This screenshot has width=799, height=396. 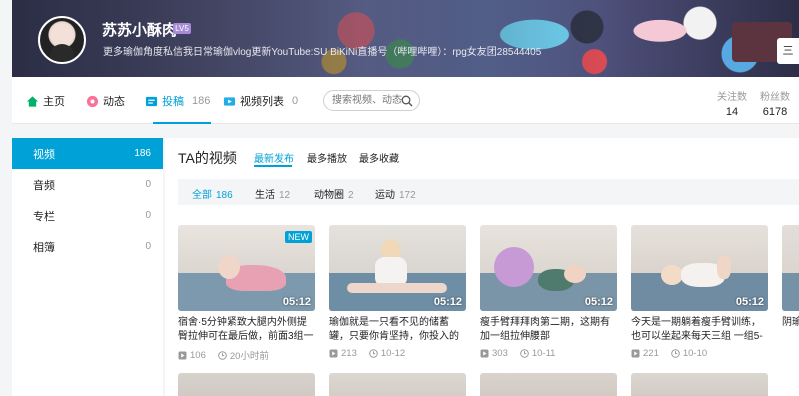 What do you see at coordinates (274, 157) in the screenshot?
I see `sort-newest: 最新发布` at bounding box center [274, 157].